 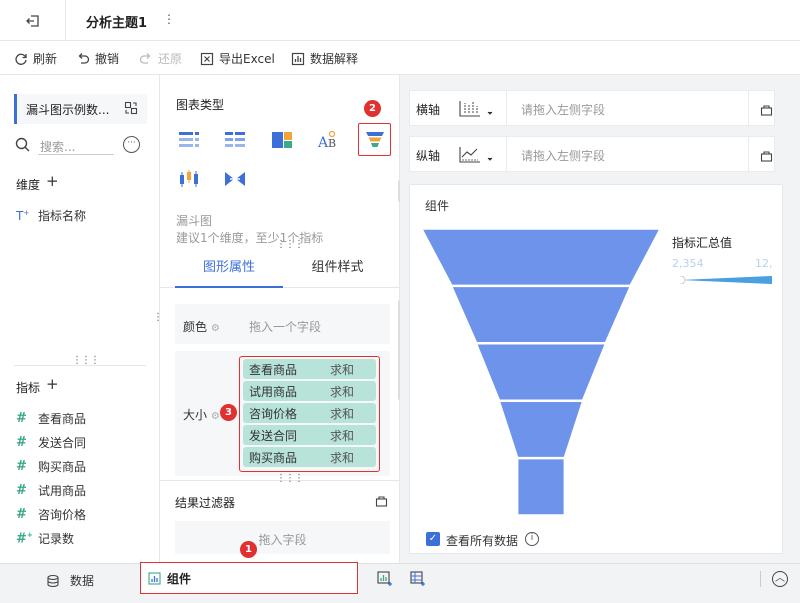 I want to click on info-icon: i, so click(x=532, y=539).